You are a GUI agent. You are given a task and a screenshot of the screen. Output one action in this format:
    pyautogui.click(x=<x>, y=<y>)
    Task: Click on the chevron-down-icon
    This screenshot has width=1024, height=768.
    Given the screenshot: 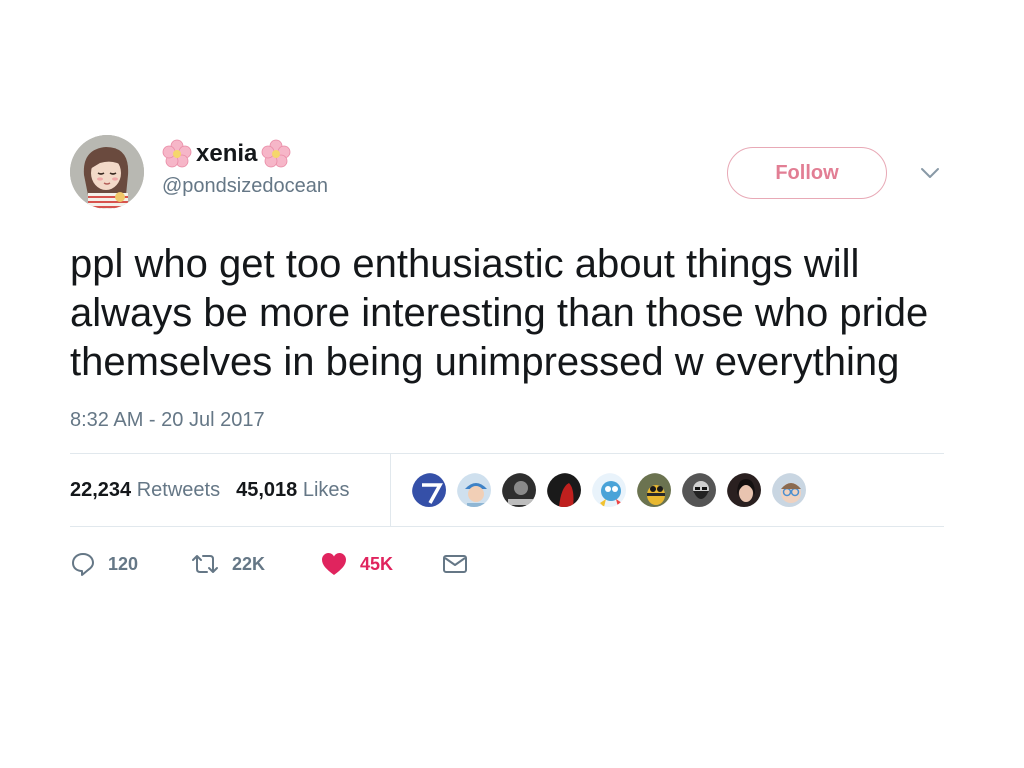 What is the action you would take?
    pyautogui.click(x=930, y=173)
    